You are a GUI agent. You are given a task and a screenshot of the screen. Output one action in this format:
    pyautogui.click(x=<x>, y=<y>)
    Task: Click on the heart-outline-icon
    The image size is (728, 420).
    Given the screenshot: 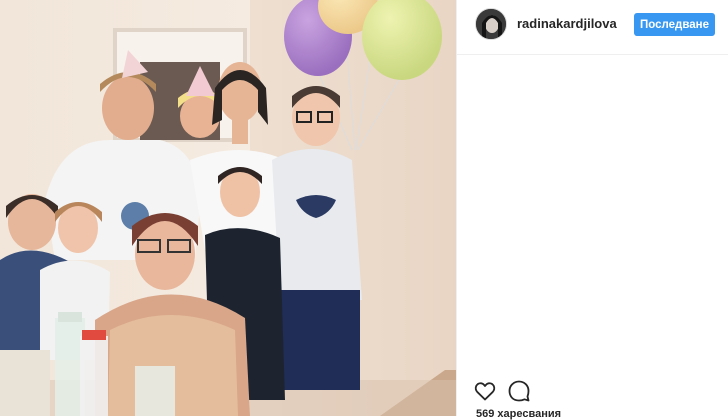 What is the action you would take?
    pyautogui.click(x=485, y=391)
    